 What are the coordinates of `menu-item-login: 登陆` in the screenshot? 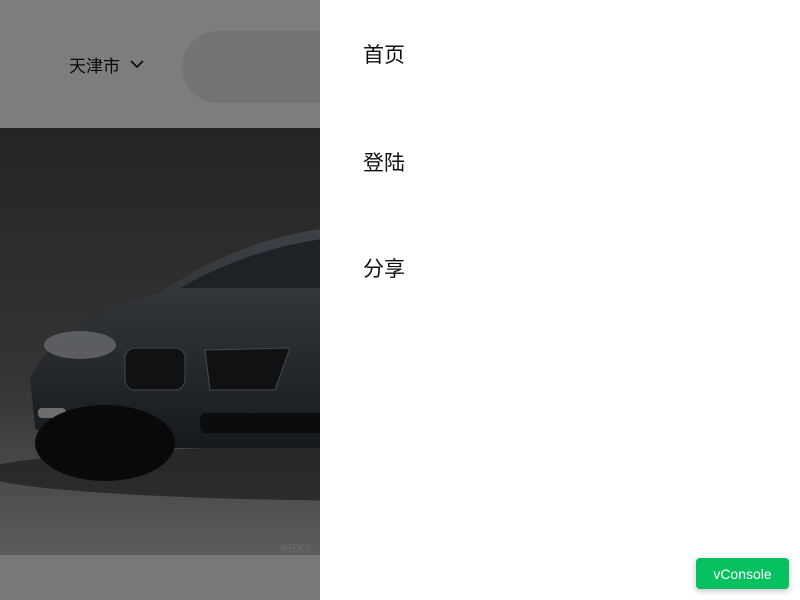 It's located at (384, 162).